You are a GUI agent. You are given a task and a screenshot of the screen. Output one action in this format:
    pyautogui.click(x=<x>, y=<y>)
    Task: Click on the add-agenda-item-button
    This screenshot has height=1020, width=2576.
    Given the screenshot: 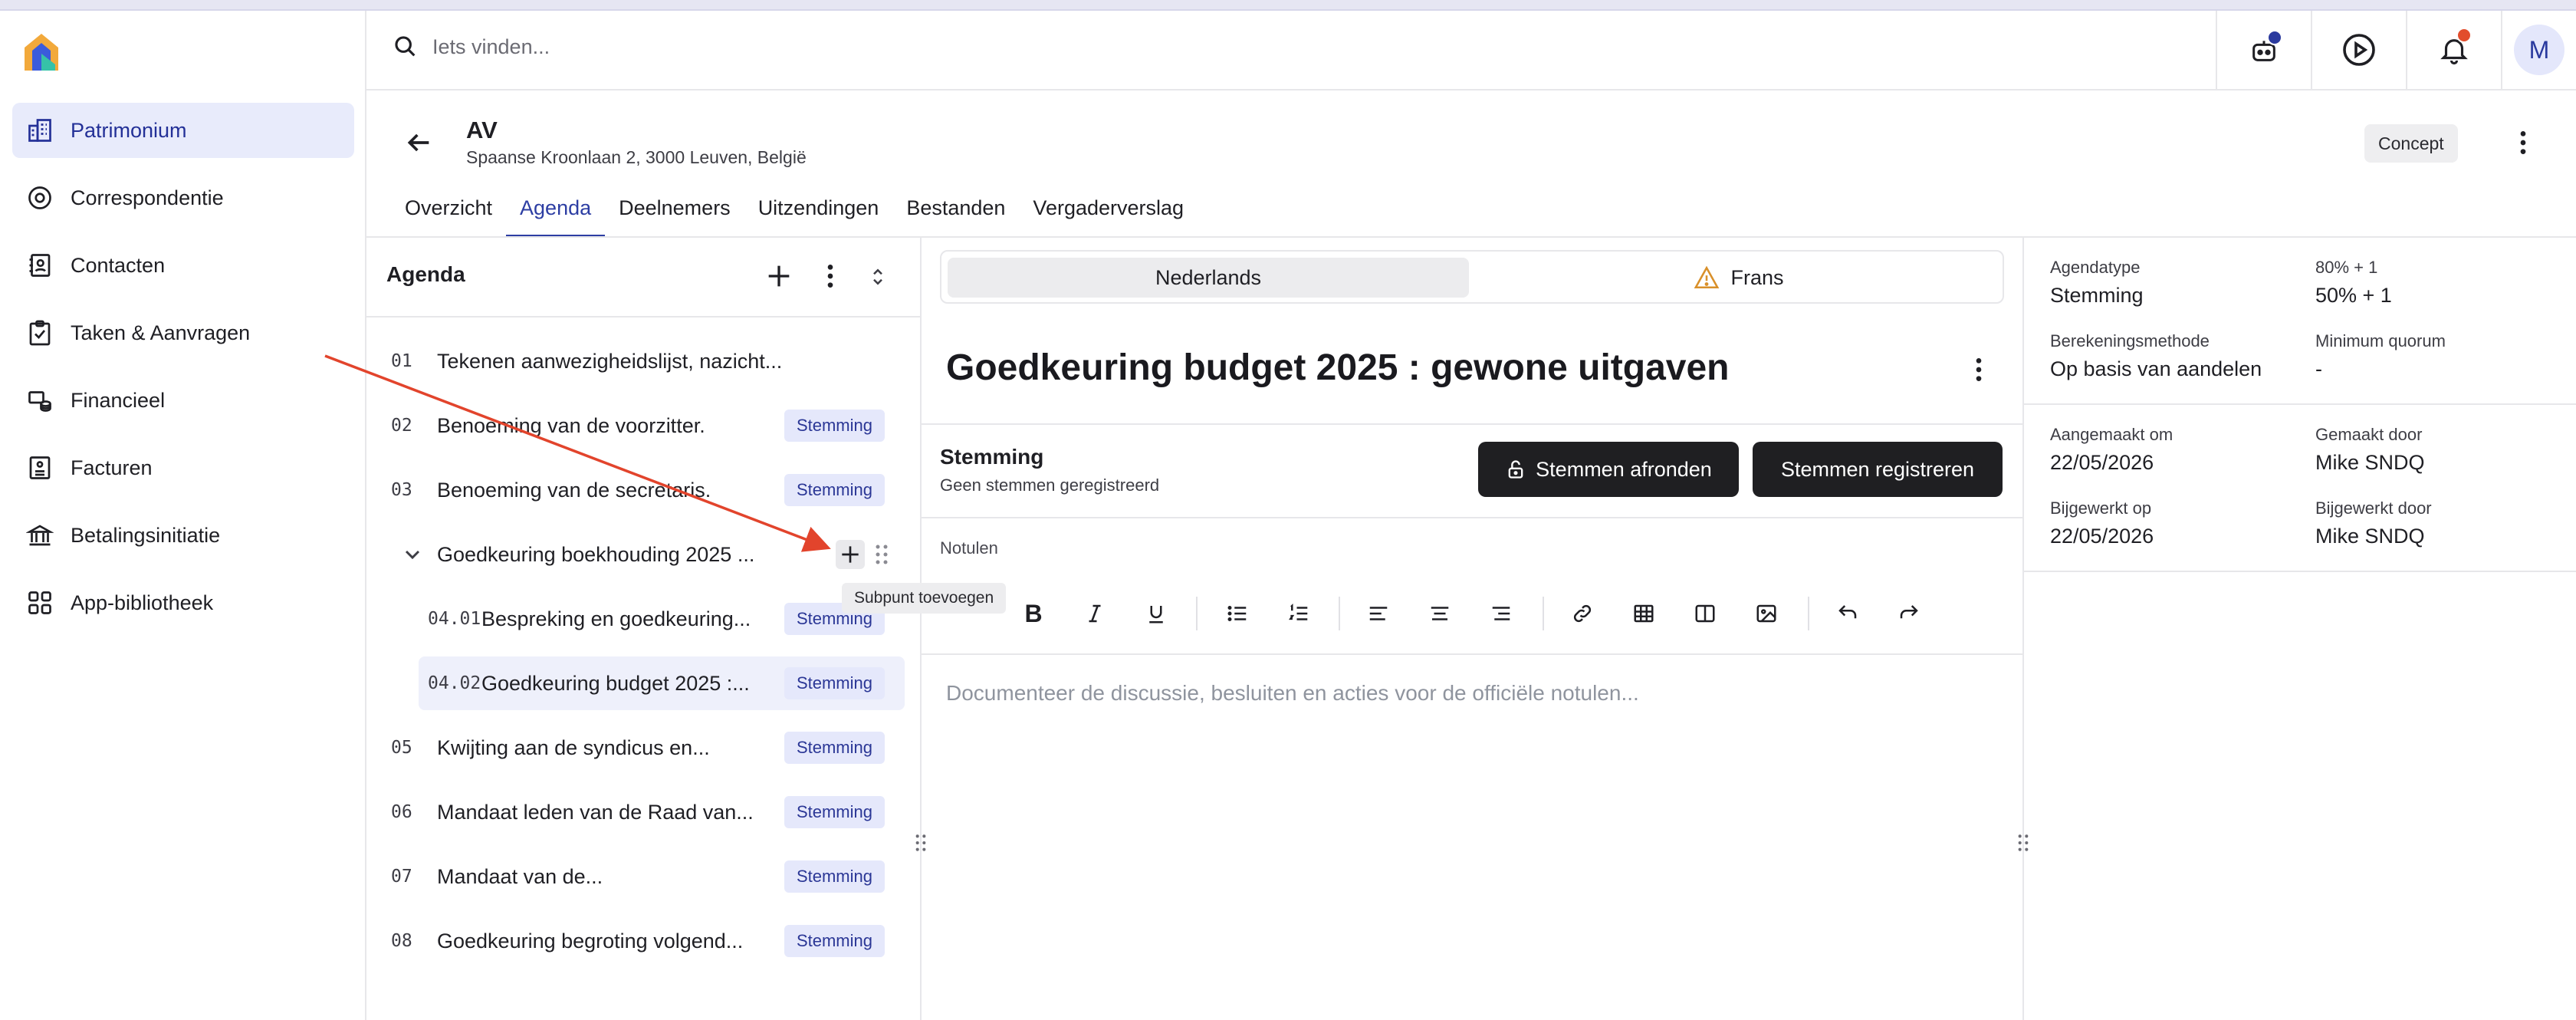 What is the action you would take?
    pyautogui.click(x=779, y=276)
    